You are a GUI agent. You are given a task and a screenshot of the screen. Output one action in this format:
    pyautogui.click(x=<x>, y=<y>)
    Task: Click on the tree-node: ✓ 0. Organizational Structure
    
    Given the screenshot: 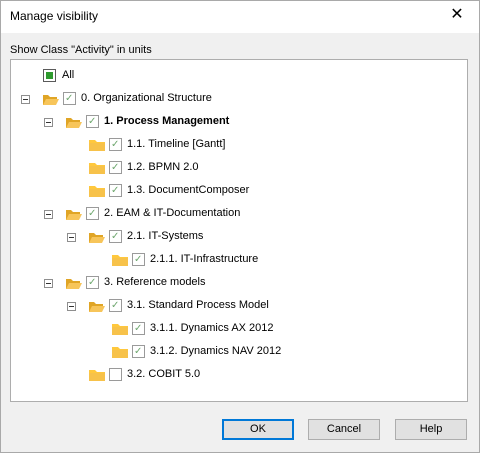 What is the action you would take?
    pyautogui.click(x=231, y=101)
    